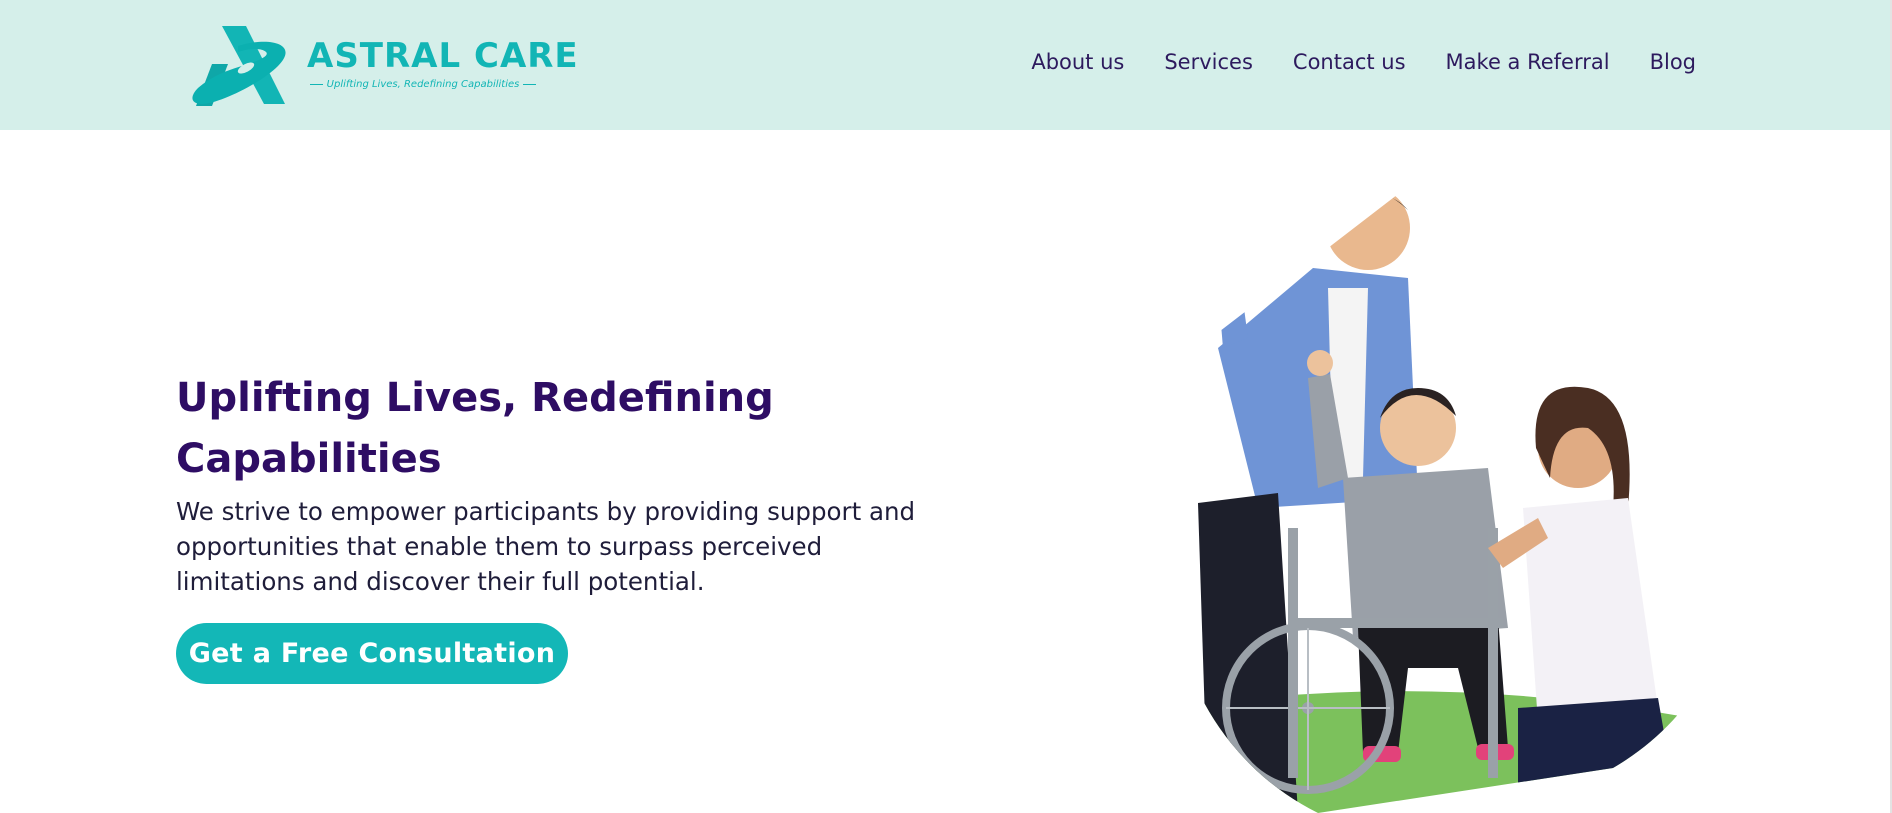 Image resolution: width=1892 pixels, height=813 pixels. I want to click on hero-title: Uplifting Lives, Redefining Capabilities, so click(475, 428).